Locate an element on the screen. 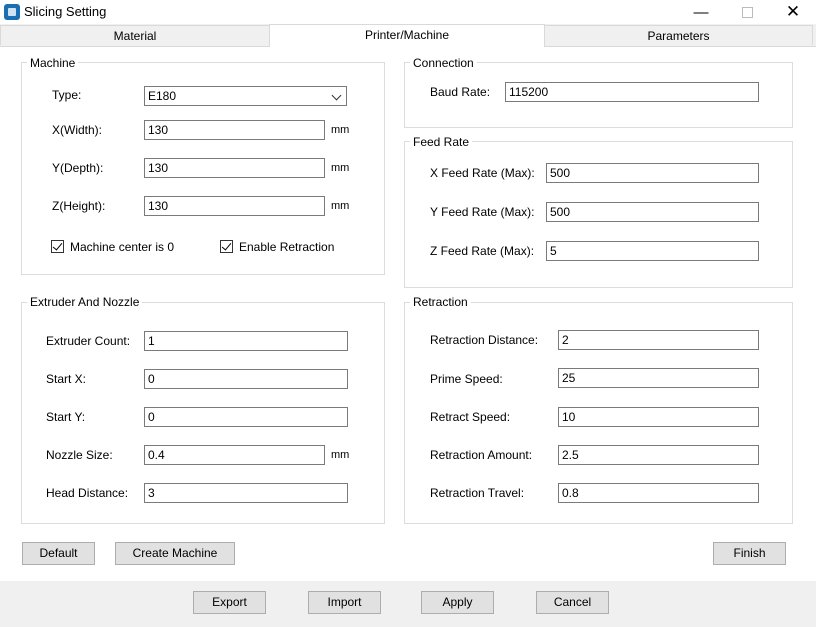 The width and height of the screenshot is (816, 627). x-feed-rate-input is located at coordinates (652, 173).